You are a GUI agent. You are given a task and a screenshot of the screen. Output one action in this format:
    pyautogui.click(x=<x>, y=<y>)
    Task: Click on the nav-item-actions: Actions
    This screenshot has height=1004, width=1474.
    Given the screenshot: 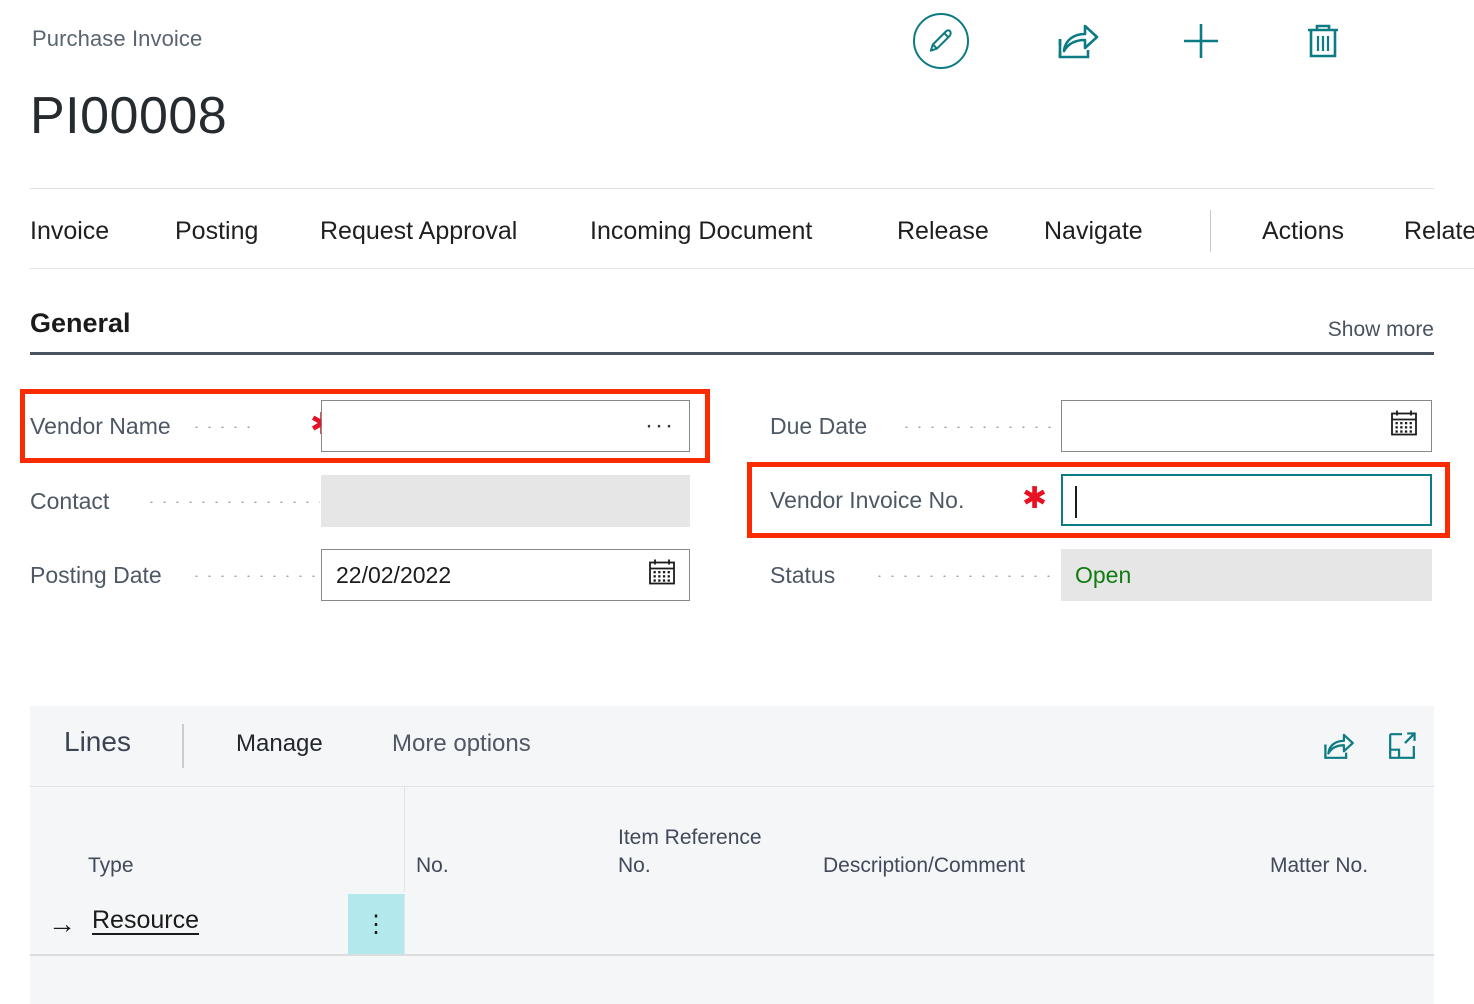 What is the action you would take?
    pyautogui.click(x=1303, y=231)
    